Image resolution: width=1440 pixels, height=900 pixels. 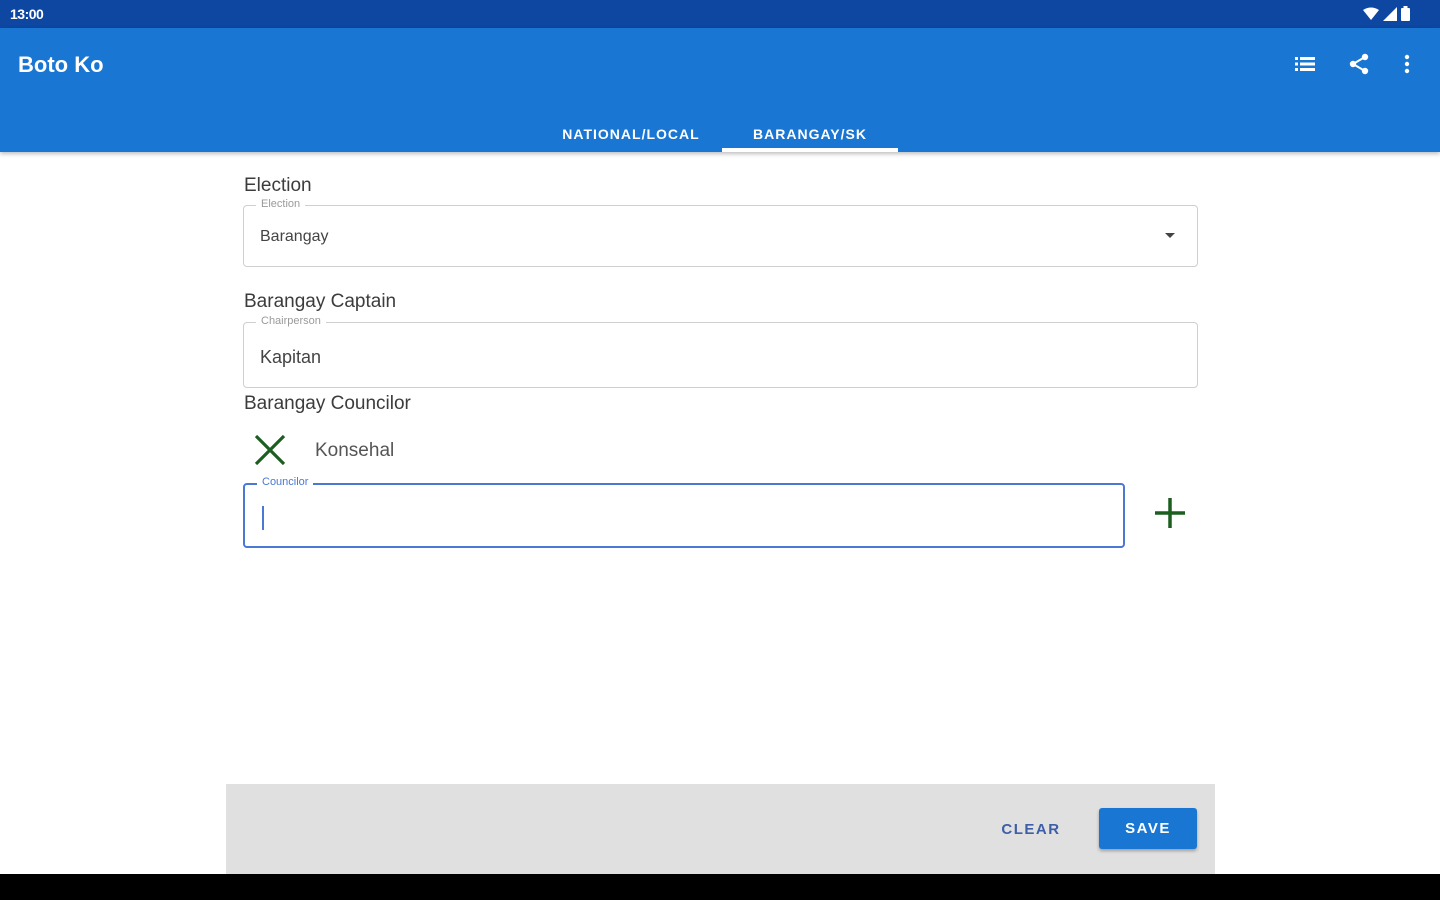 What do you see at coordinates (320, 301) in the screenshot?
I see `captain-section-label: Barangay Captain` at bounding box center [320, 301].